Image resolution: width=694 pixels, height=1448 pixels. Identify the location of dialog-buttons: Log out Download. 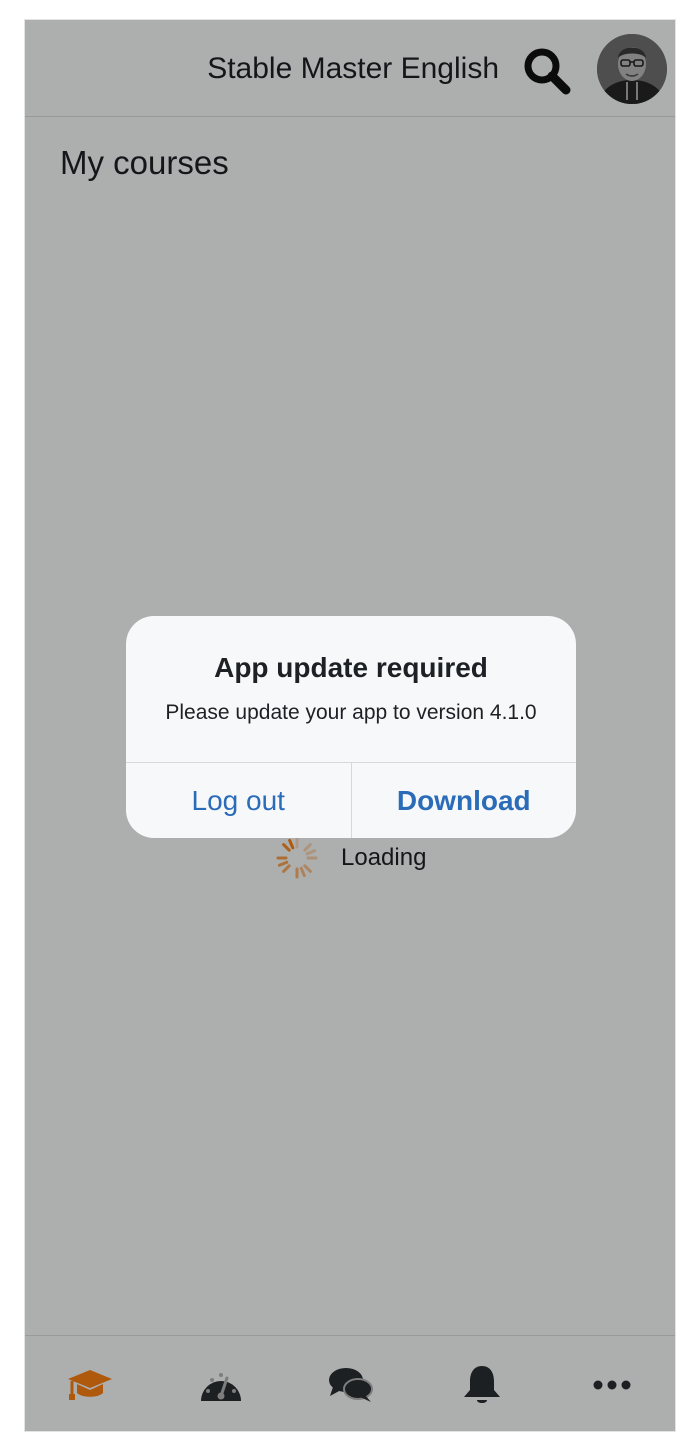
(351, 800).